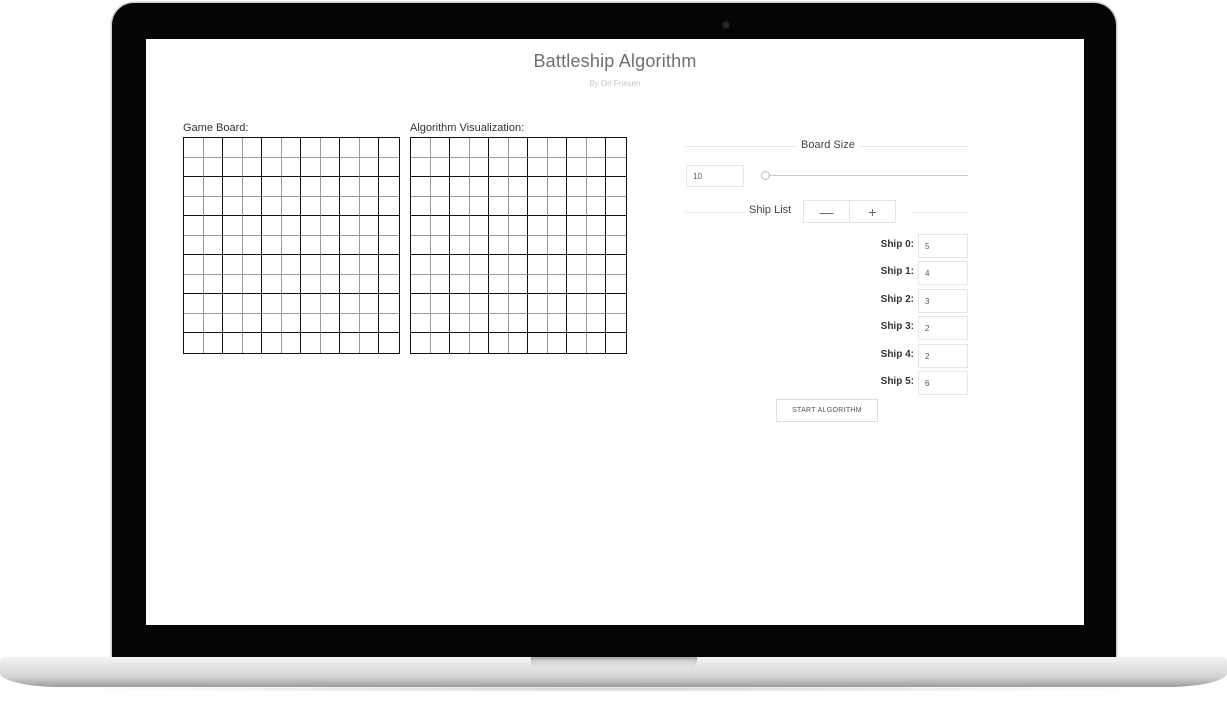 Image resolution: width=1227 pixels, height=702 pixels. What do you see at coordinates (291, 245) in the screenshot?
I see `game-board` at bounding box center [291, 245].